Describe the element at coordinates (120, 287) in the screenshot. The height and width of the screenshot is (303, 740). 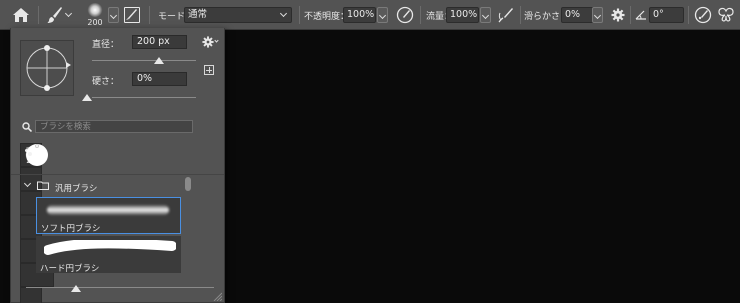
I see `preview-size-slider-track` at that location.